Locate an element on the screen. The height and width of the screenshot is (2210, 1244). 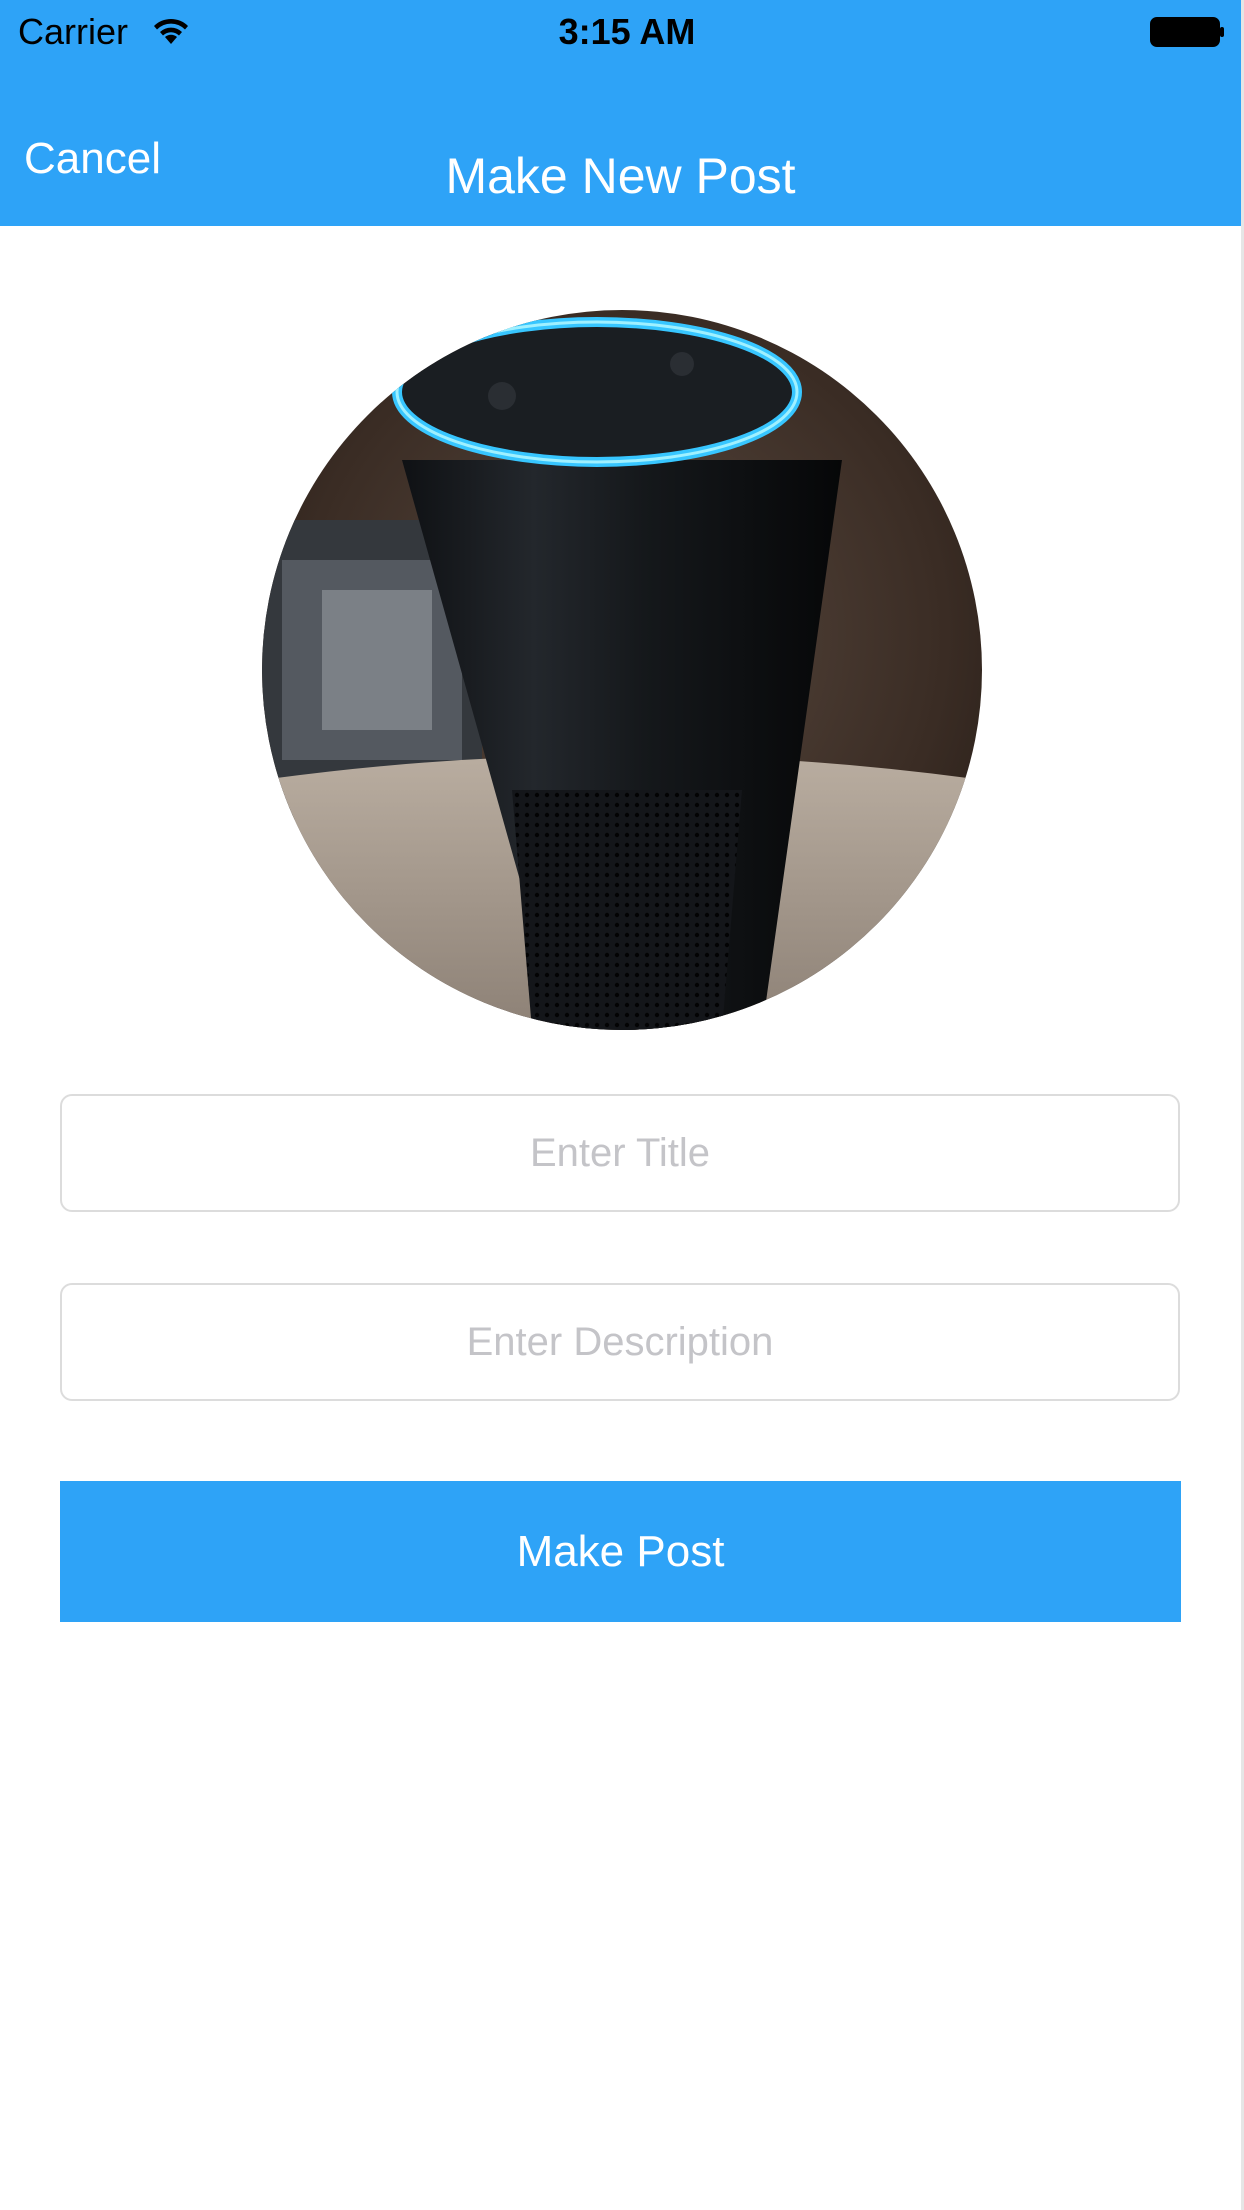
make-post-button: Make Post is located at coordinates (620, 1551).